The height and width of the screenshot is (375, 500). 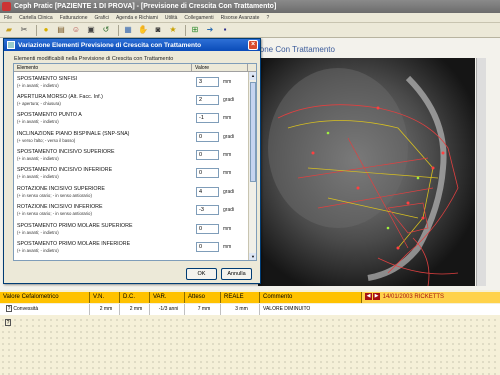 What do you see at coordinates (376, 296) in the screenshot?
I see `next-arrow-icon: ▶` at bounding box center [376, 296].